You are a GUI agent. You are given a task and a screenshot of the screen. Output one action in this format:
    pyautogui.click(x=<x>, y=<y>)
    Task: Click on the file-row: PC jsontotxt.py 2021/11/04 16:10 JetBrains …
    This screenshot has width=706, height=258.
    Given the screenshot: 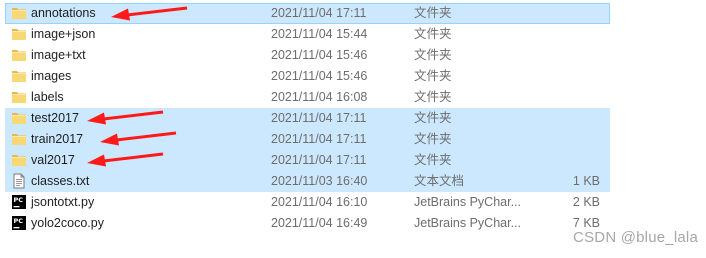 What is the action you would take?
    pyautogui.click(x=307, y=202)
    